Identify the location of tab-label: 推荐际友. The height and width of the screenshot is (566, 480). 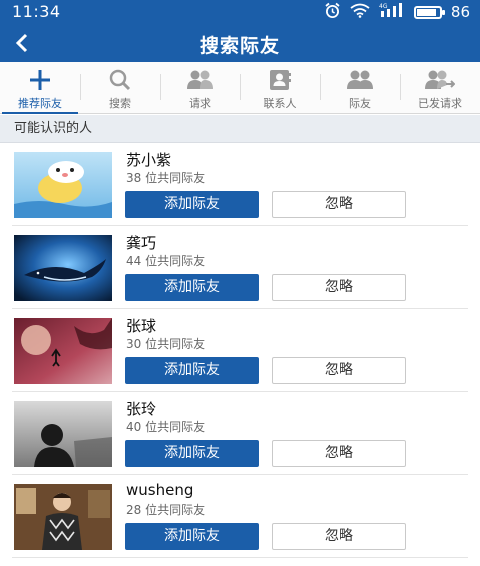
(40, 103).